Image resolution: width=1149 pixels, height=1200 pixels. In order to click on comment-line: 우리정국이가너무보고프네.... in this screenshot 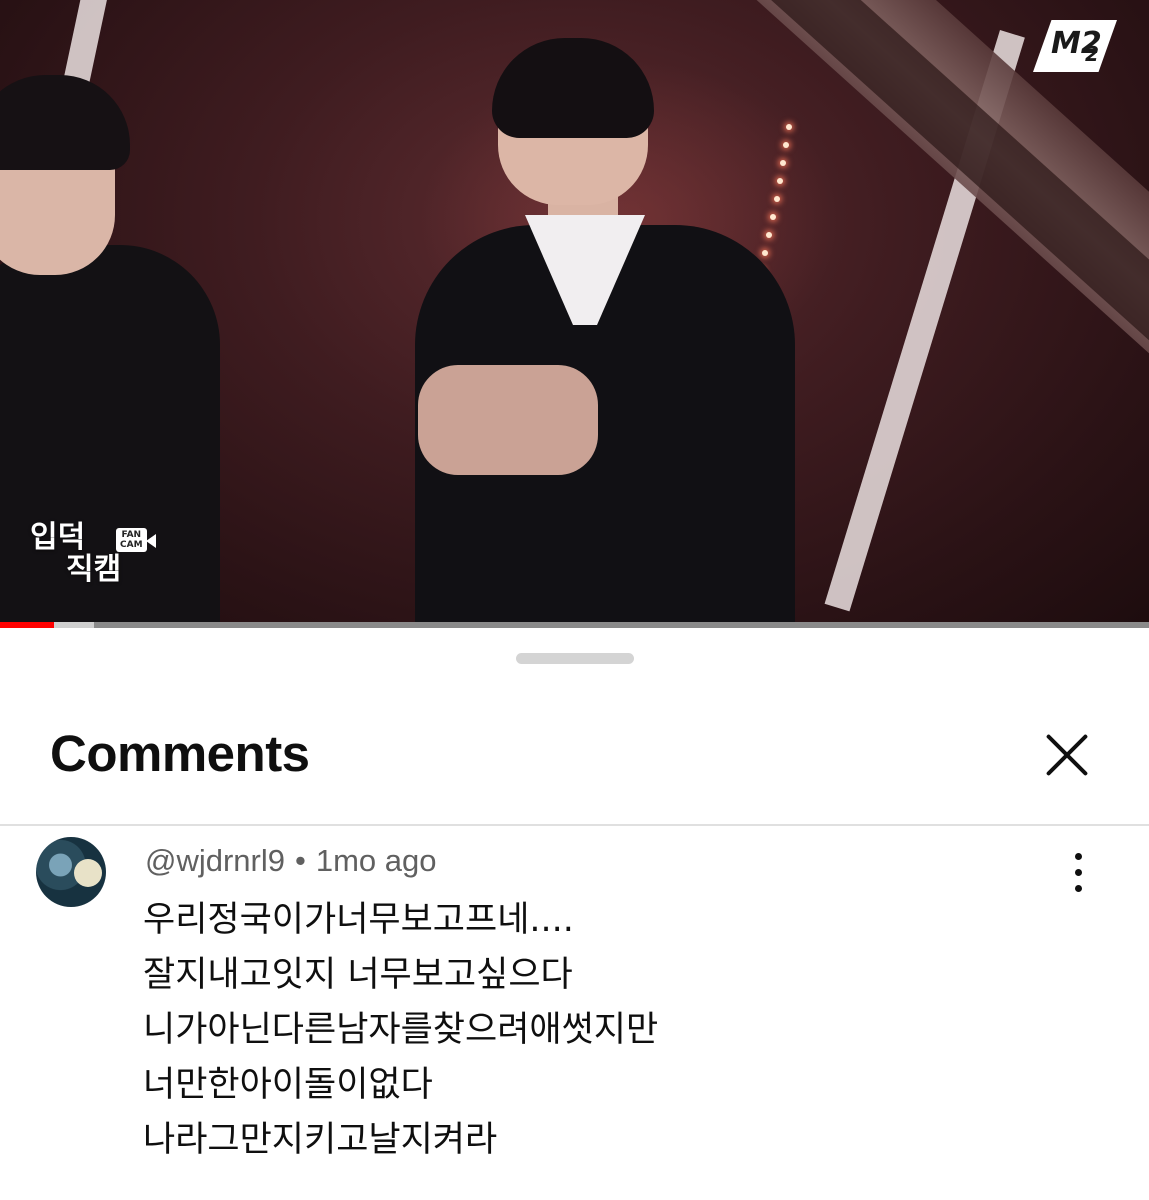, I will do `click(358, 920)`.